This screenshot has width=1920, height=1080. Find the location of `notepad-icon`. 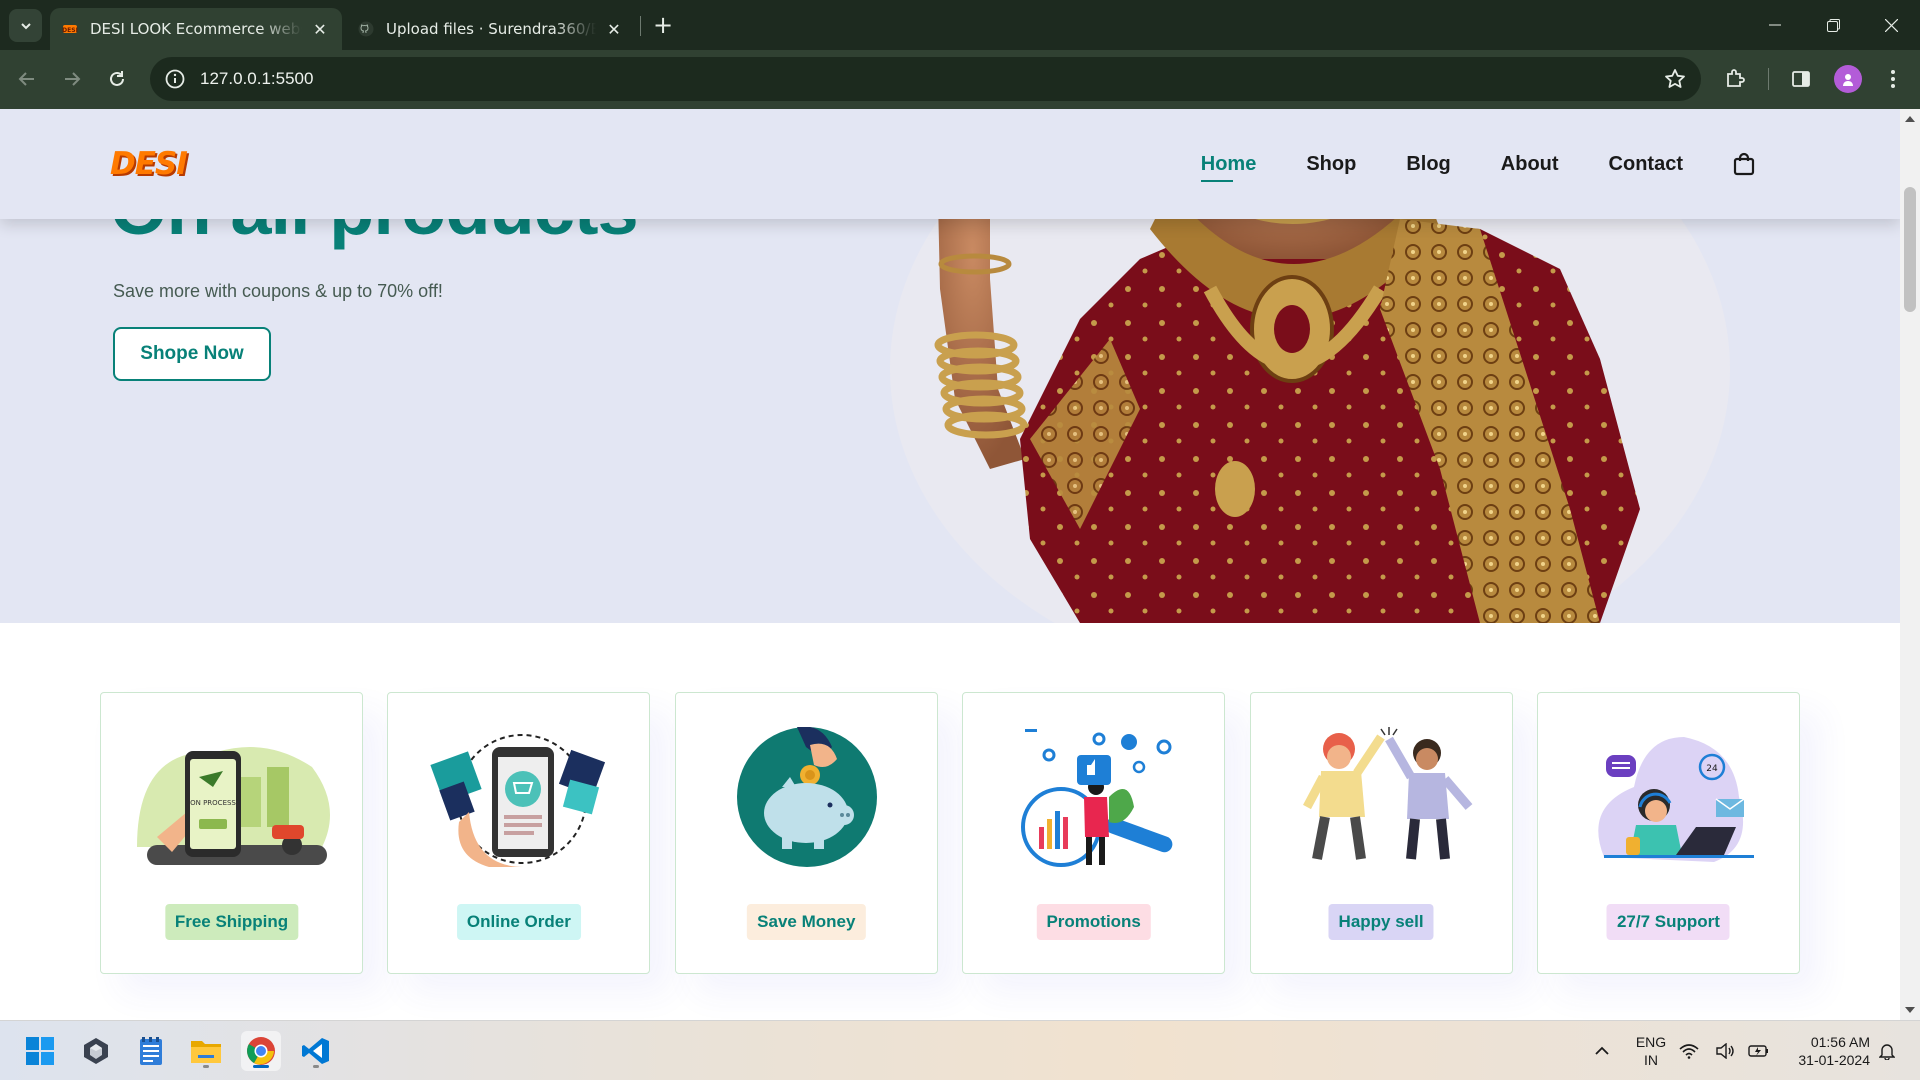

notepad-icon is located at coordinates (151, 1051).